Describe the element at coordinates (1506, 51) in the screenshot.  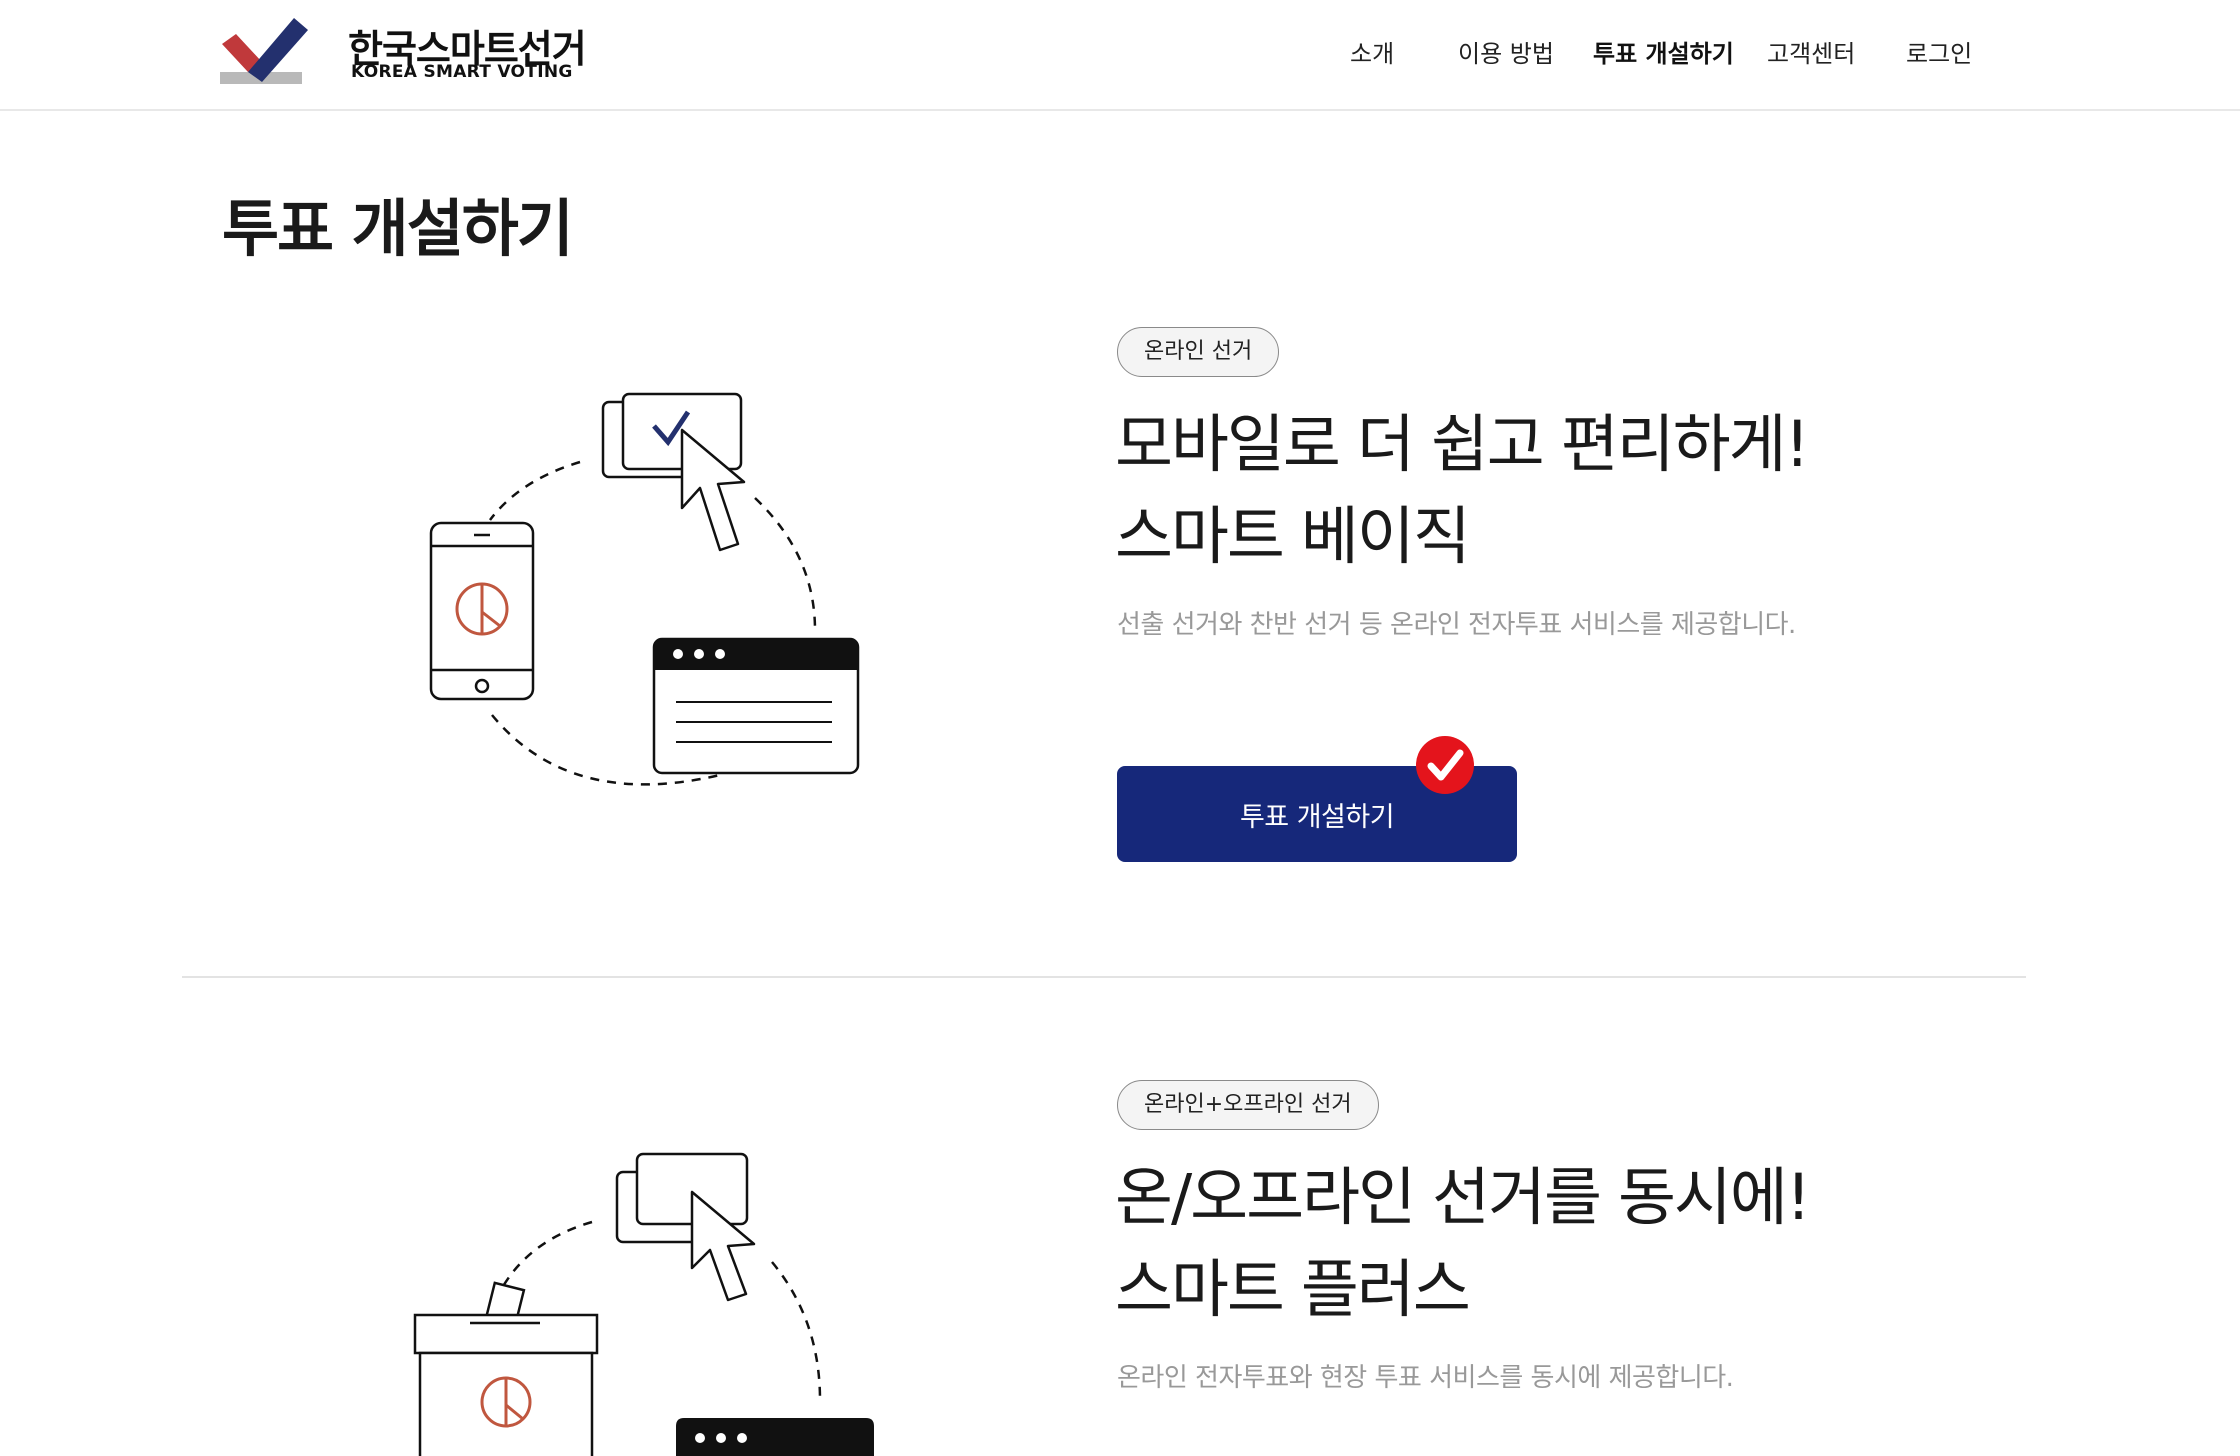
I see `nav-item-how-to-use: 이용 방법` at that location.